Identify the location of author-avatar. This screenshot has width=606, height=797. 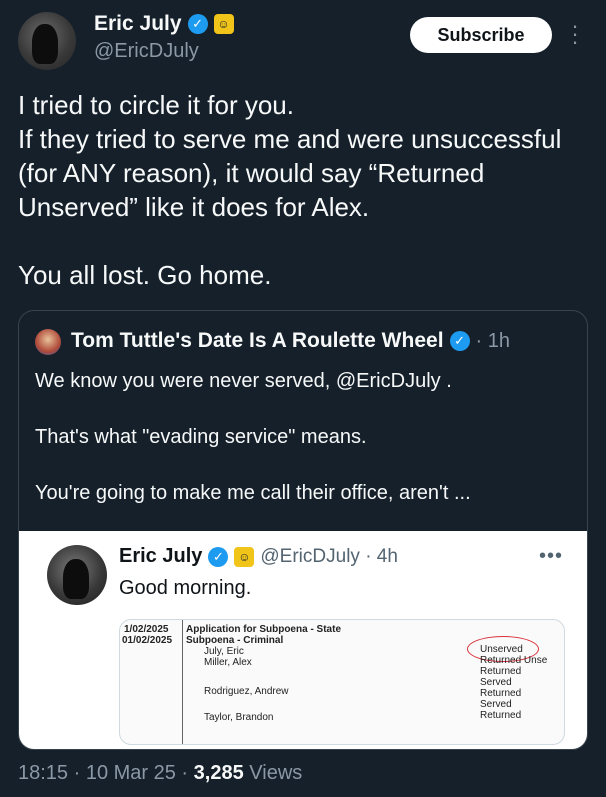
(47, 41).